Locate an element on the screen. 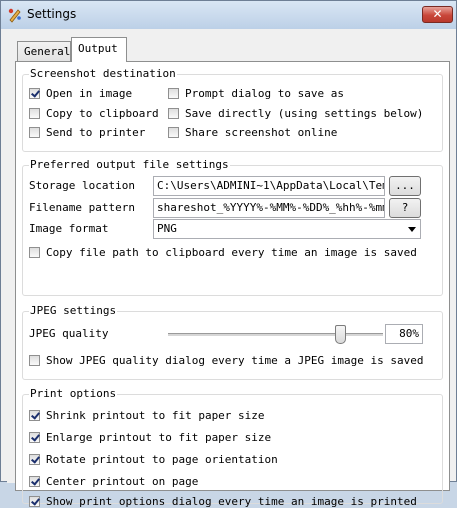 Image resolution: width=457 pixels, height=508 pixels. close-button: ✕ is located at coordinates (437, 14).